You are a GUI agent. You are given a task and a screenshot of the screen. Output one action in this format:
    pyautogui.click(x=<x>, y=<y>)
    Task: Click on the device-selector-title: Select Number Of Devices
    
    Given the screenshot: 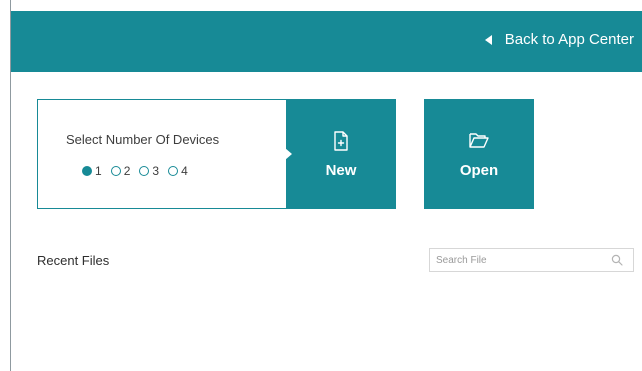 What is the action you would take?
    pyautogui.click(x=143, y=139)
    